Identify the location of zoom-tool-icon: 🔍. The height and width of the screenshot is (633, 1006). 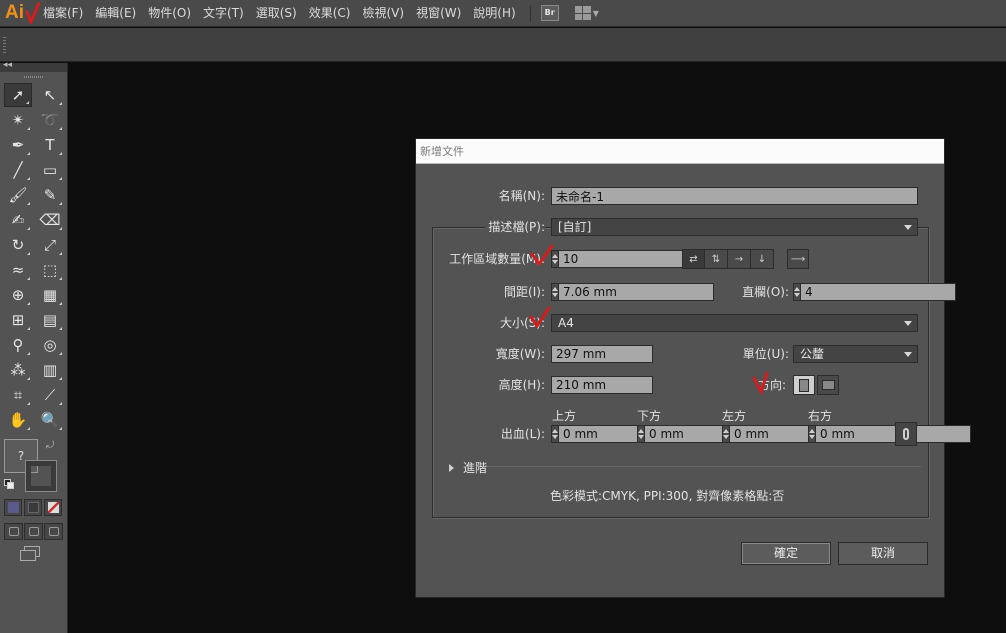
(50, 420).